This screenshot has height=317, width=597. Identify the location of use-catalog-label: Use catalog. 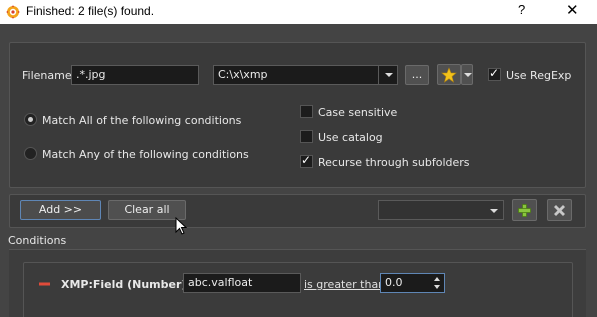
(350, 137).